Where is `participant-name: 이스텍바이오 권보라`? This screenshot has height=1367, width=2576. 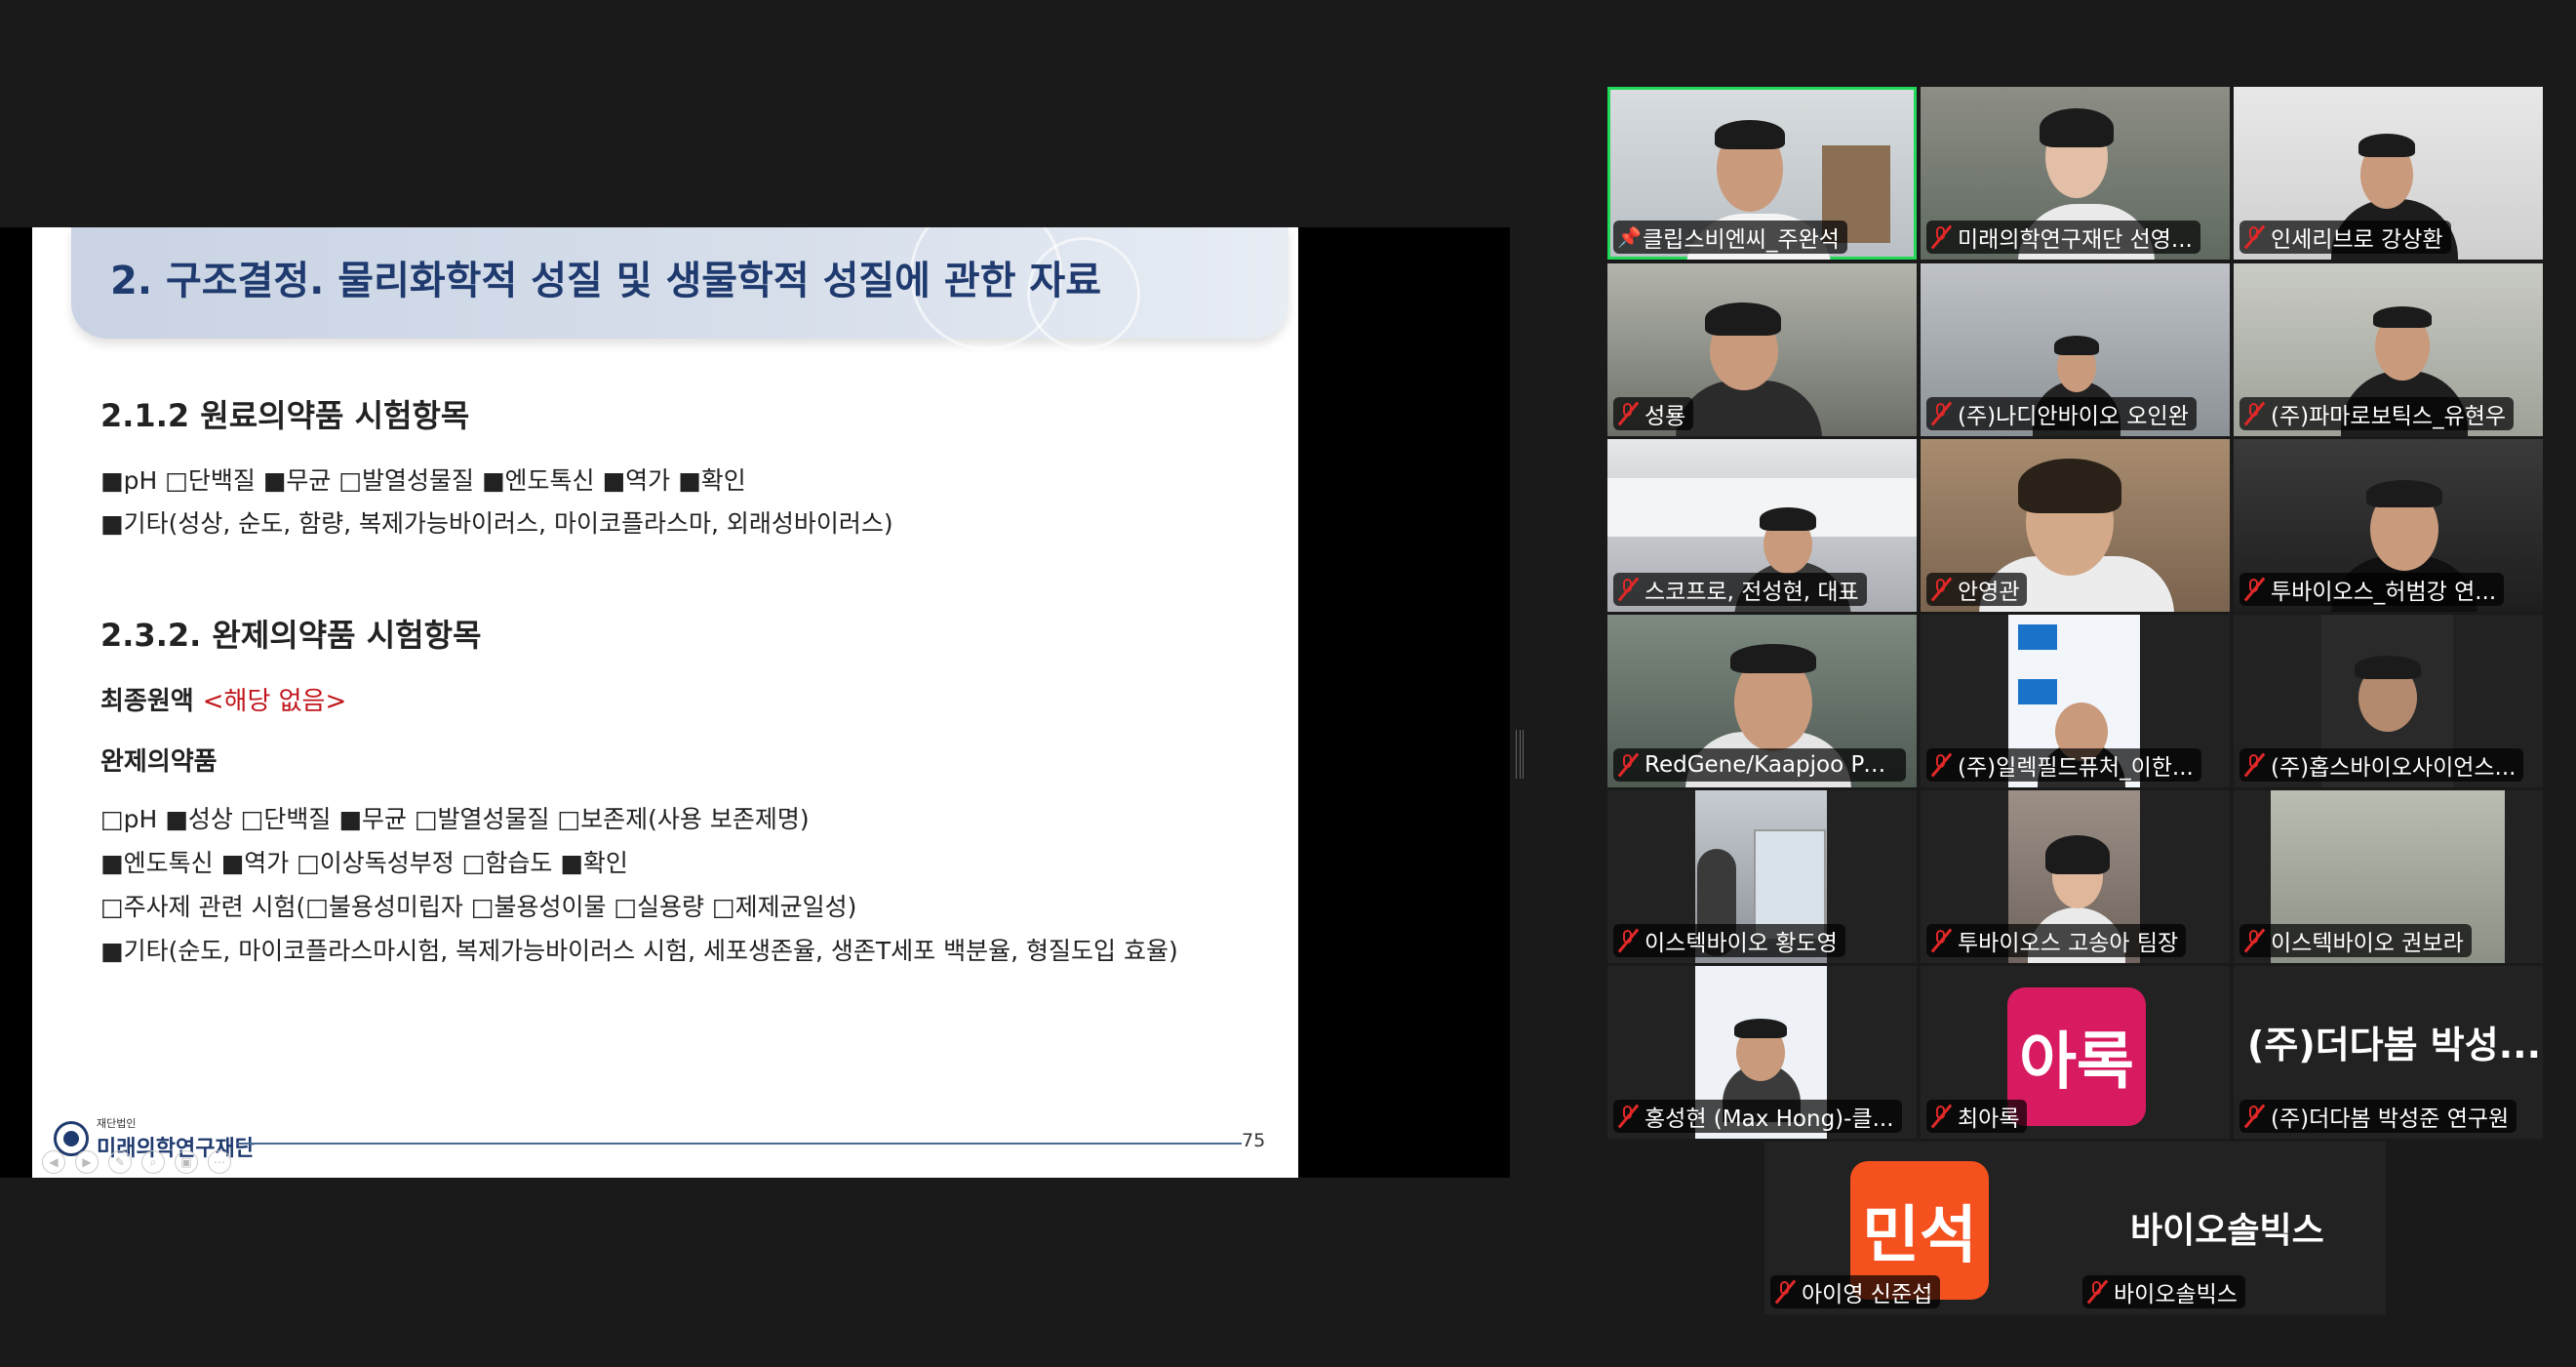 participant-name: 이스텍바이오 권보라 is located at coordinates (2367, 943).